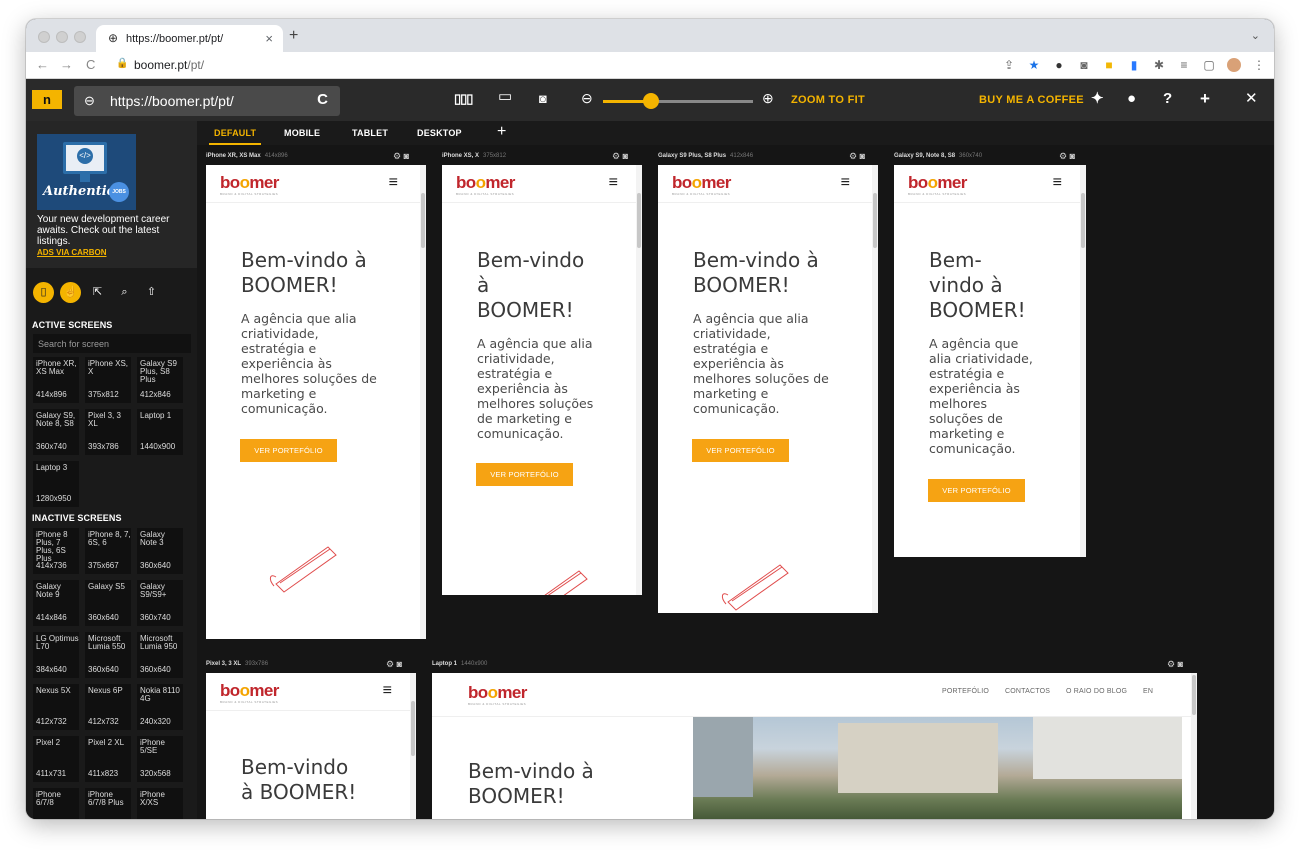 Image resolution: width=1304 pixels, height=855 pixels. Describe the element at coordinates (80, 37) in the screenshot. I see `window-zoom-dot` at that location.